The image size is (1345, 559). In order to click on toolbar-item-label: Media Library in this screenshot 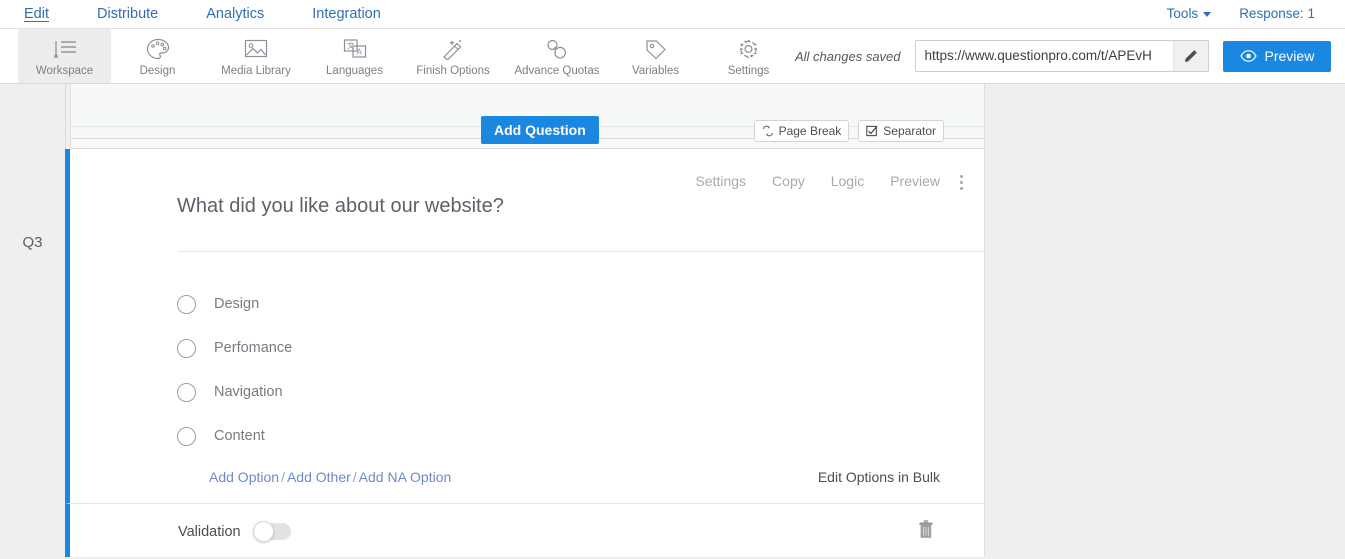, I will do `click(256, 70)`.